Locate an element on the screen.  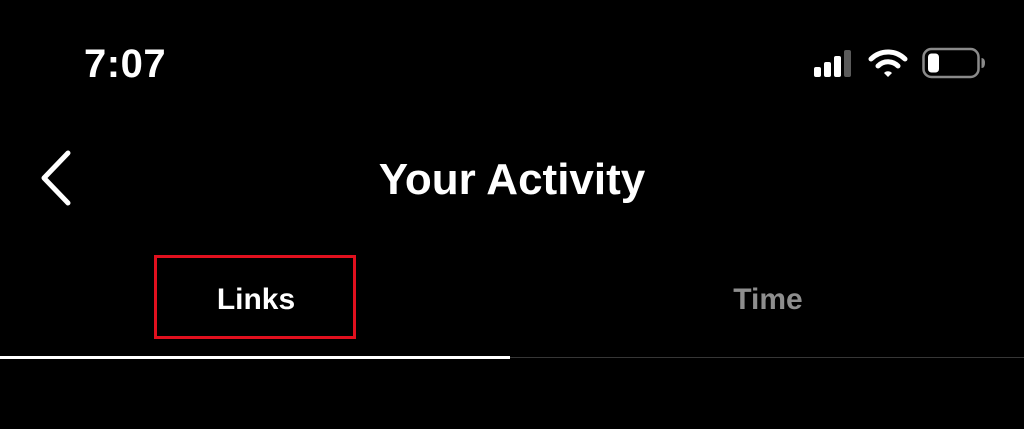
battery-icon is located at coordinates (953, 63).